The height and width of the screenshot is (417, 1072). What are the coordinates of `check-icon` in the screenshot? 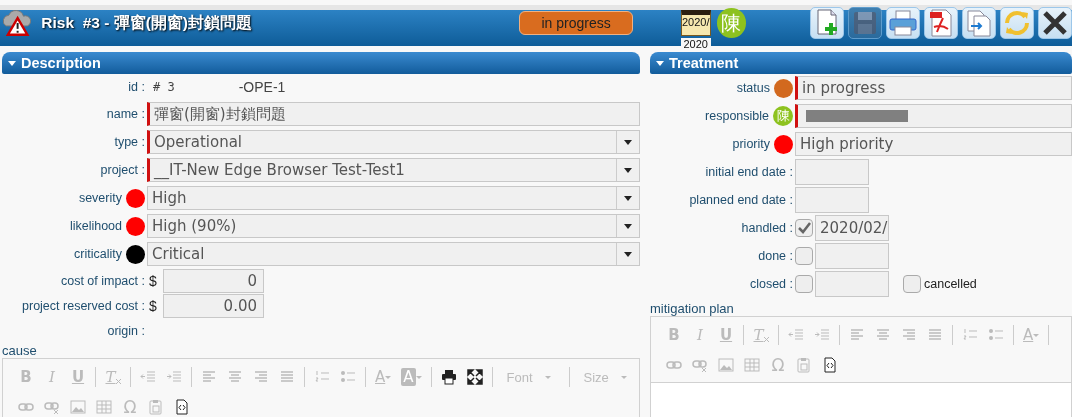 It's located at (804, 228).